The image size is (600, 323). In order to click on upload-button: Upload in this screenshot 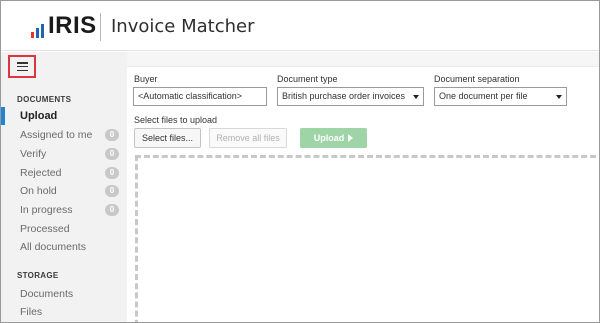, I will do `click(333, 138)`.